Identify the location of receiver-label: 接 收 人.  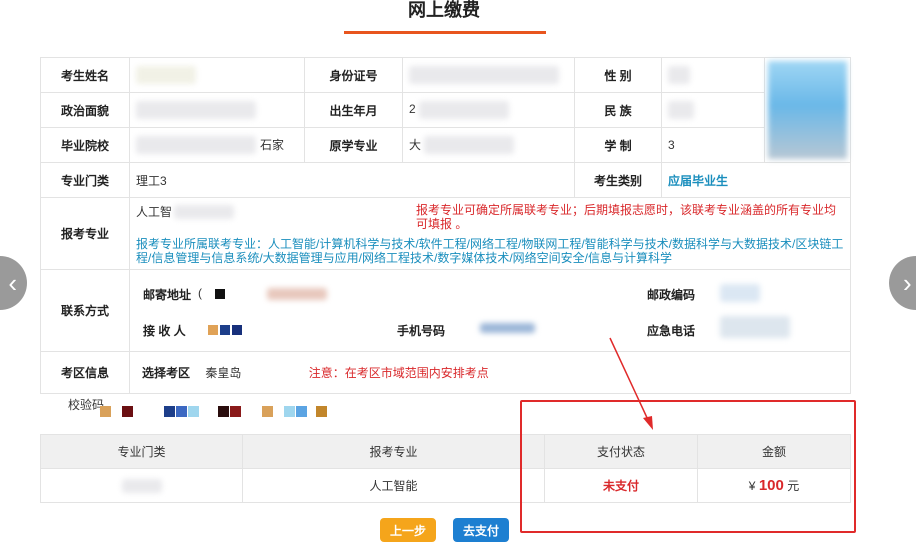
(164, 331).